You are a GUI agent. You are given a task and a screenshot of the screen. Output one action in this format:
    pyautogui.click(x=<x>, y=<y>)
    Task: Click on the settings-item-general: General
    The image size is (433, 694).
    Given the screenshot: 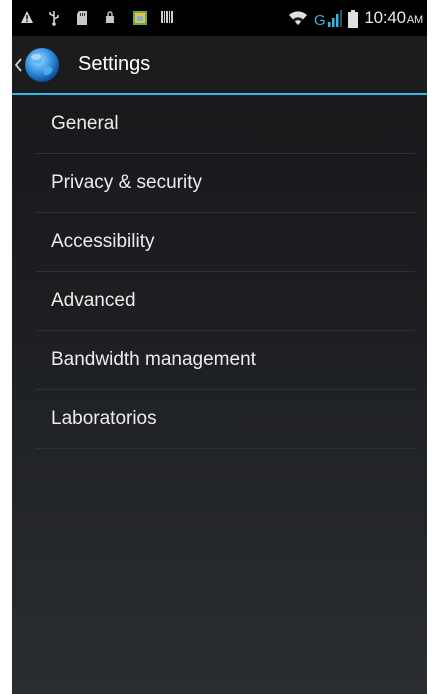 What is the action you would take?
    pyautogui.click(x=225, y=124)
    